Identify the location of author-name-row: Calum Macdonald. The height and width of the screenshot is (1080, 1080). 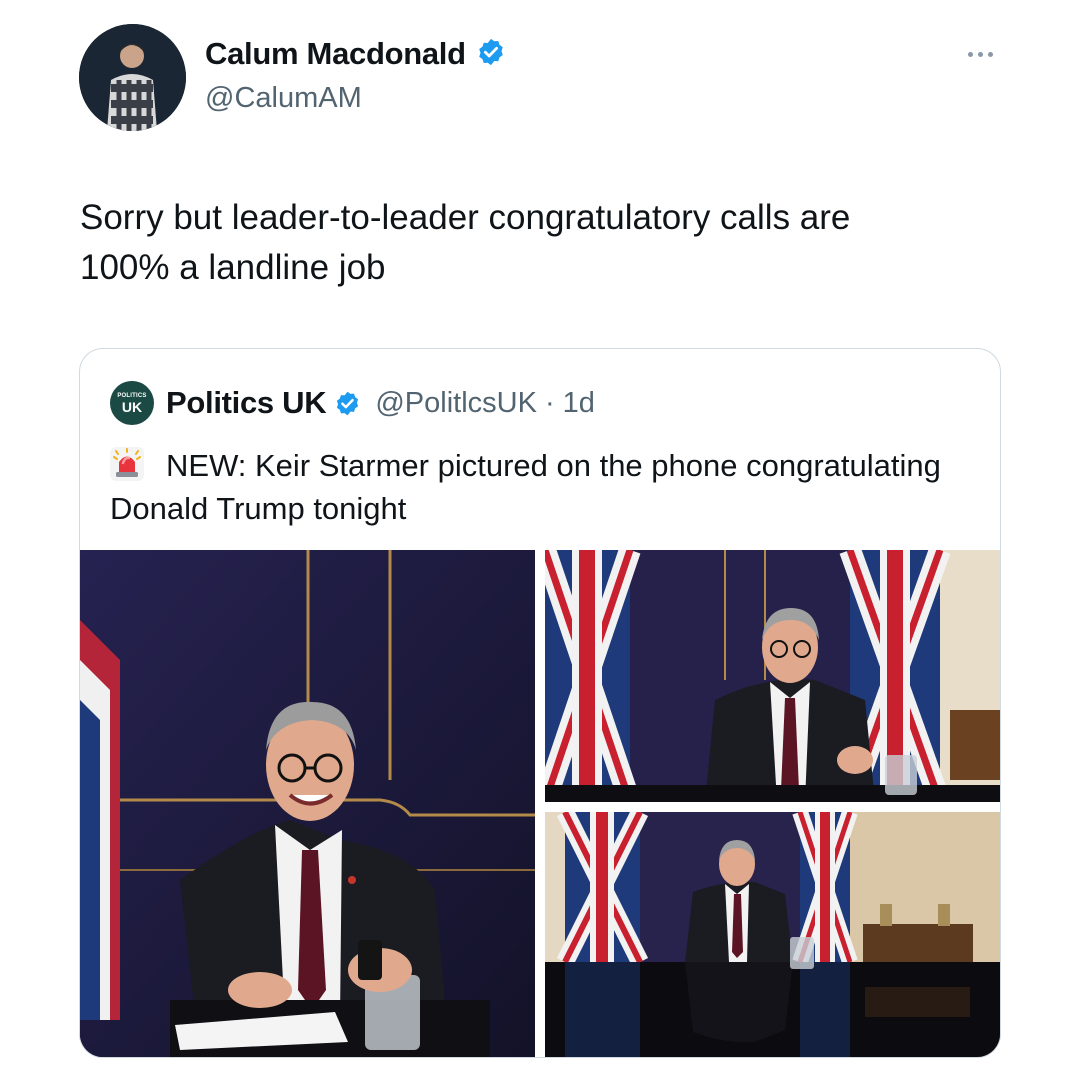
(355, 54).